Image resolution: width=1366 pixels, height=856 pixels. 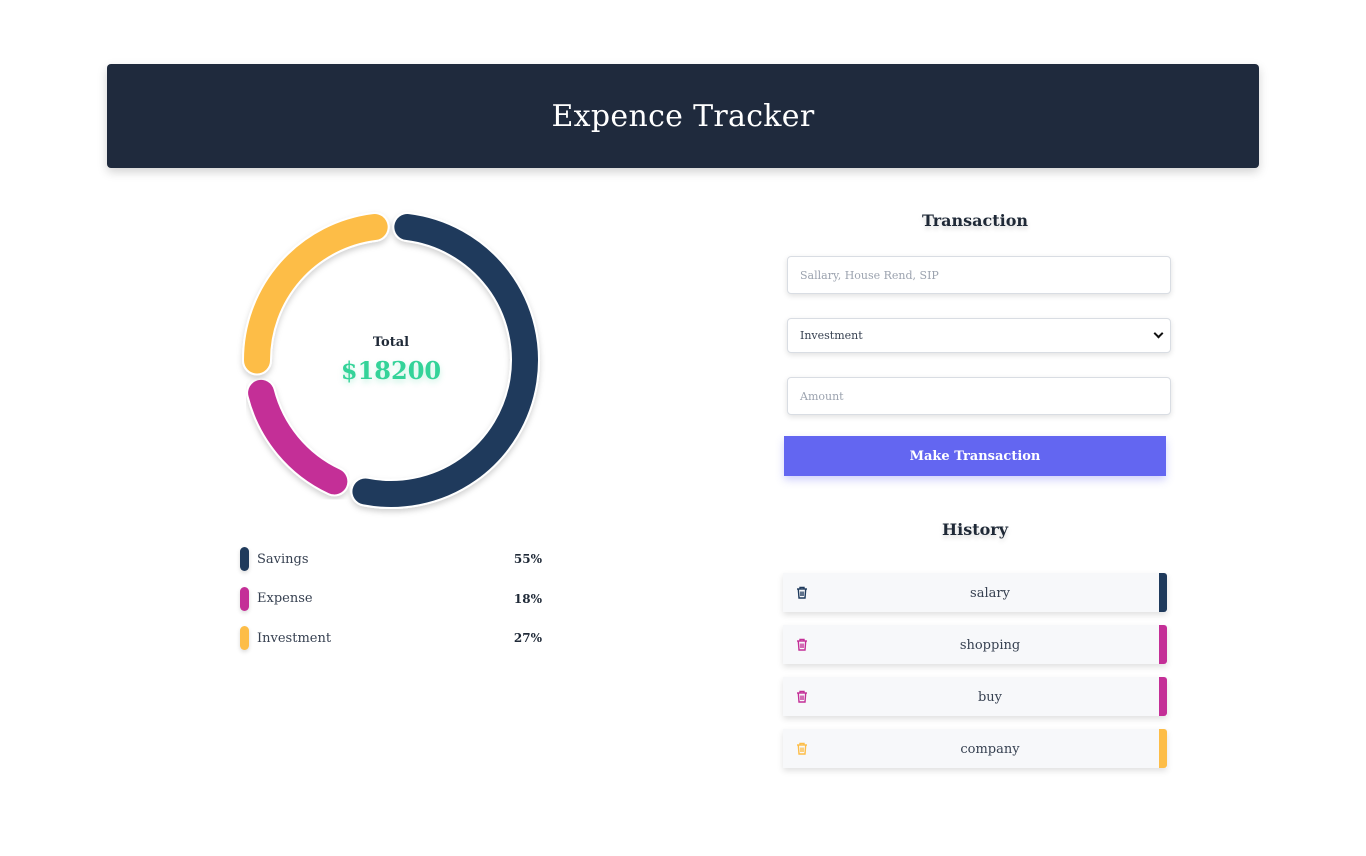 I want to click on history-title: History, so click(x=975, y=529).